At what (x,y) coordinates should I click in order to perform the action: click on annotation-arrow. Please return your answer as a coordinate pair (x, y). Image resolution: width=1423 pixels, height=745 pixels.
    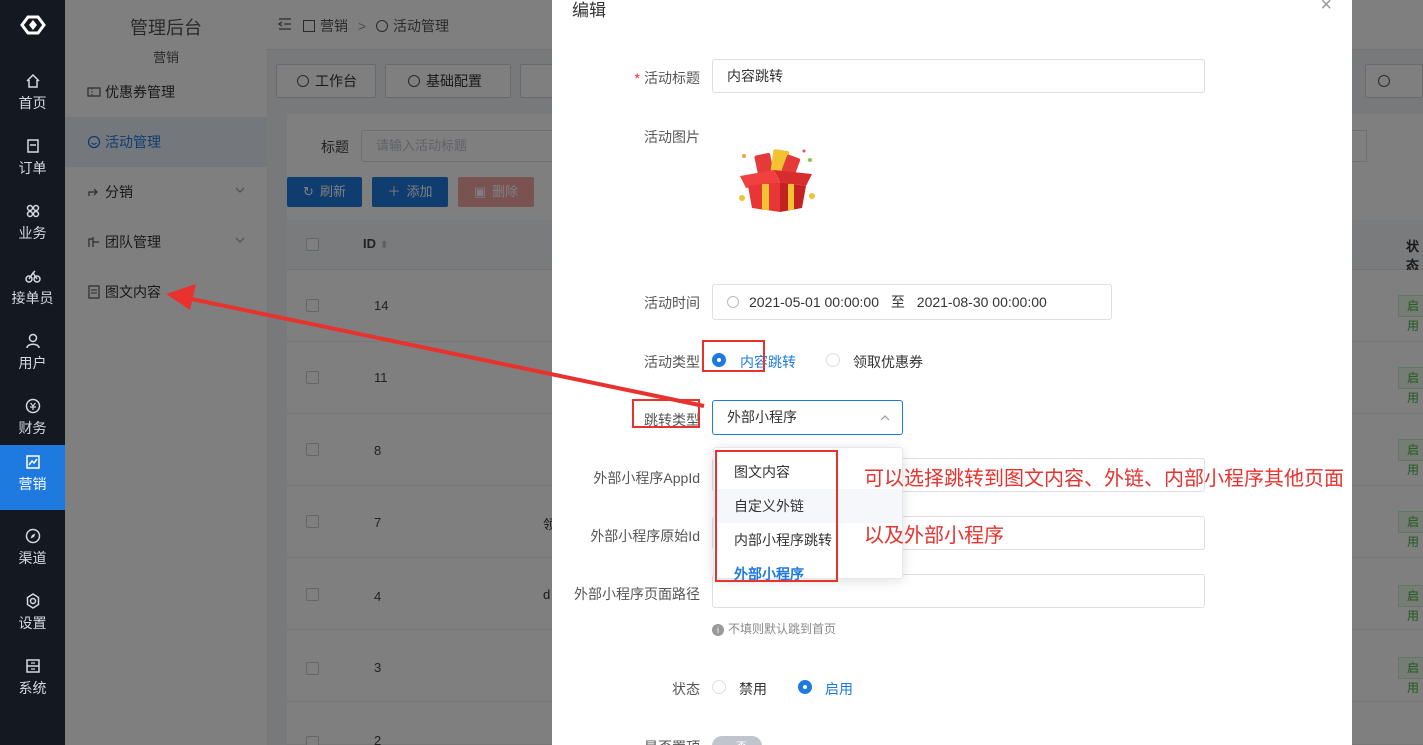
    Looking at the image, I should click on (435, 346).